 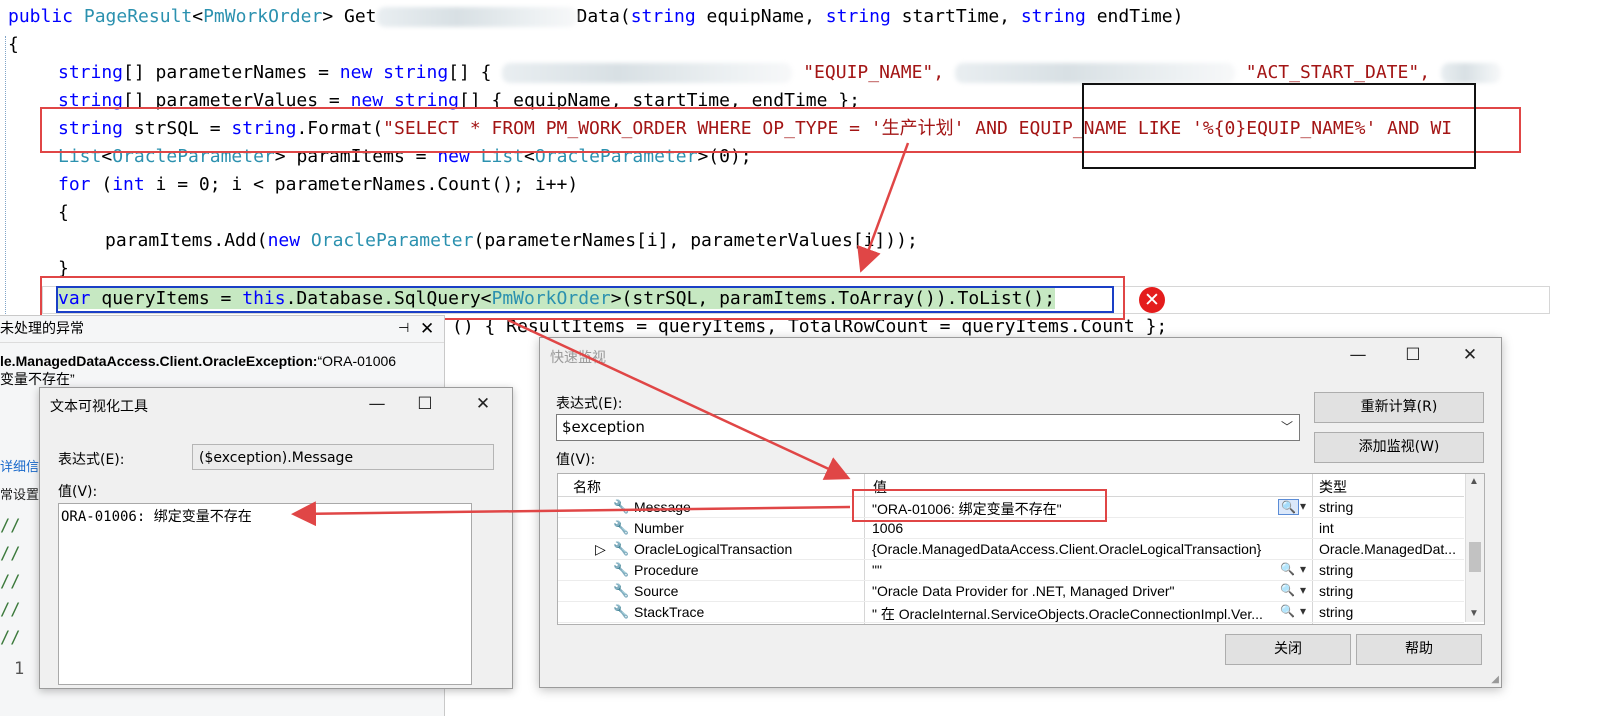 I want to click on annotation-box-query, so click(x=582, y=298).